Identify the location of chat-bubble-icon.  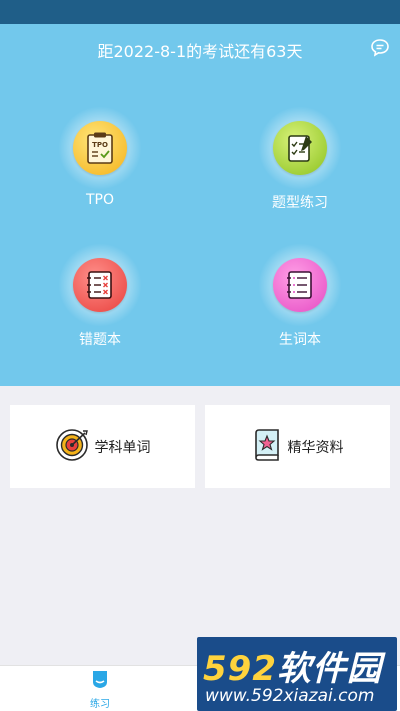
(380, 48).